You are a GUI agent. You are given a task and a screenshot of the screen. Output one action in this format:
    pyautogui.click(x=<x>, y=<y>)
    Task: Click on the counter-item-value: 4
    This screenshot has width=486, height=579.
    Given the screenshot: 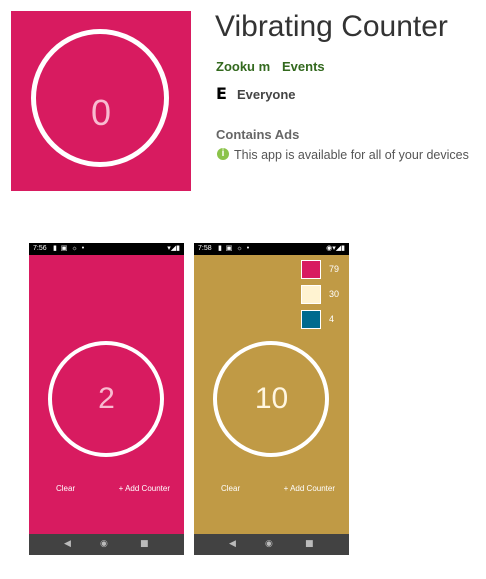 What is the action you would take?
    pyautogui.click(x=332, y=319)
    